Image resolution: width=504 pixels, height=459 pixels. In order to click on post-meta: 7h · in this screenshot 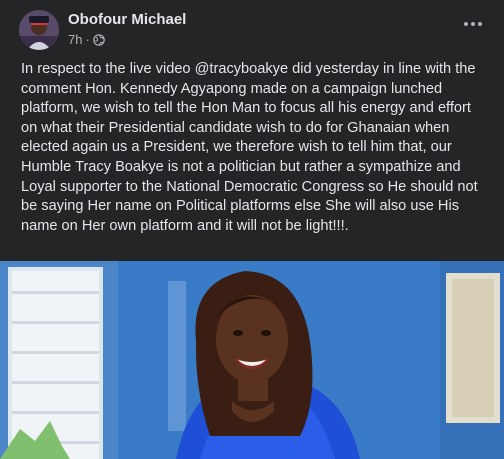, I will do `click(86, 39)`.